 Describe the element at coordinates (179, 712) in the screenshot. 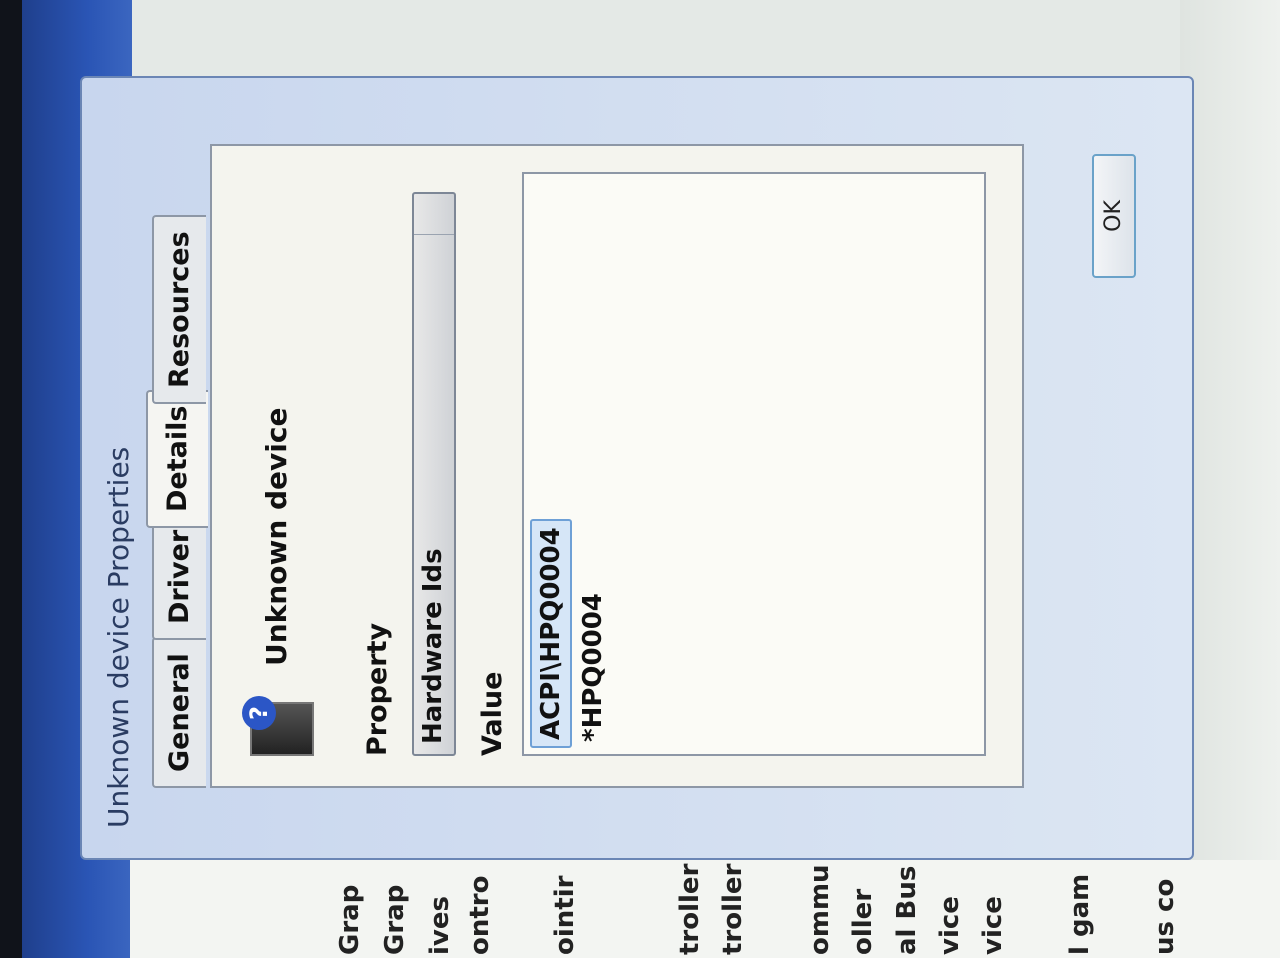

I see `tab-general: General` at that location.